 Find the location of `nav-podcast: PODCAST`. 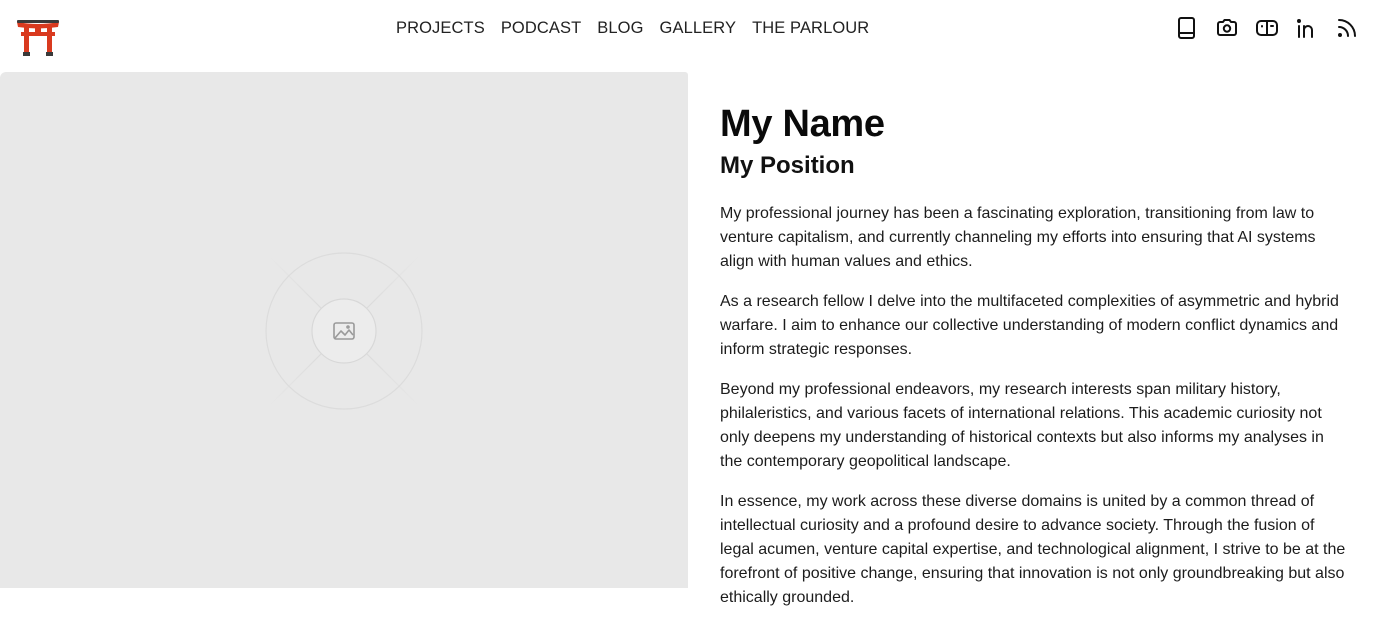

nav-podcast: PODCAST is located at coordinates (541, 28).